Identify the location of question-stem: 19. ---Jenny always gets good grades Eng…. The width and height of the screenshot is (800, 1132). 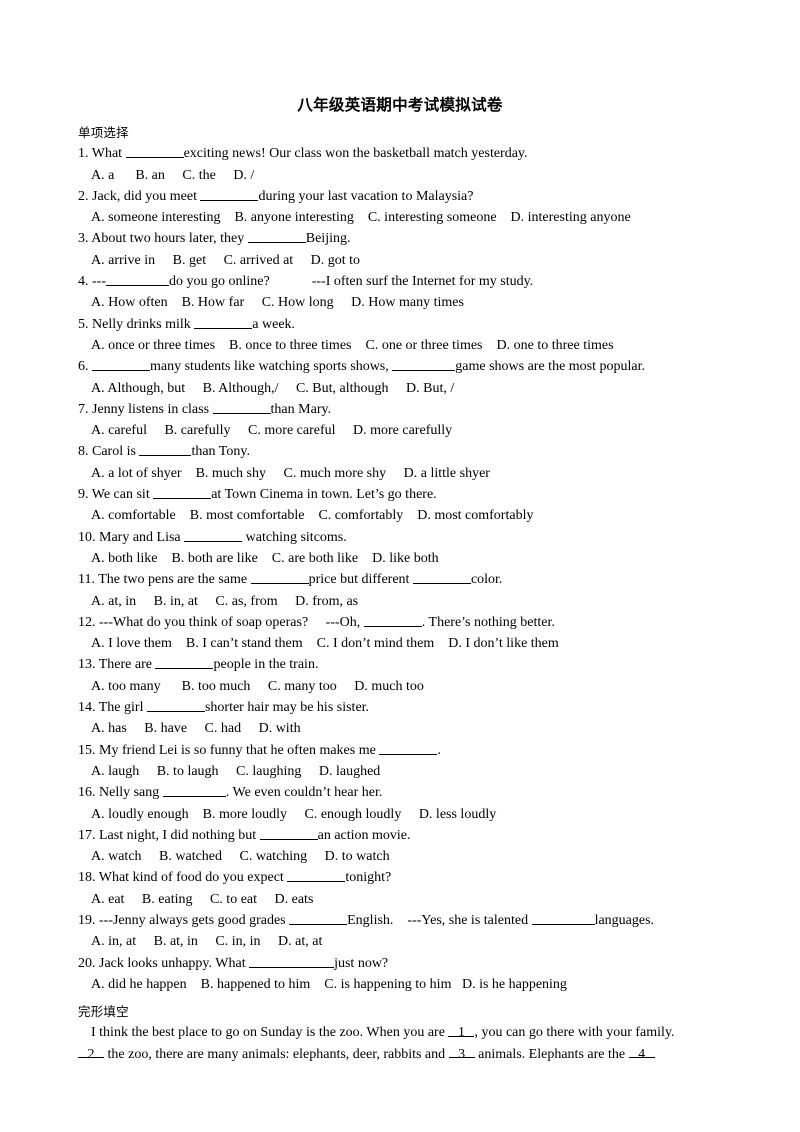
(408, 920).